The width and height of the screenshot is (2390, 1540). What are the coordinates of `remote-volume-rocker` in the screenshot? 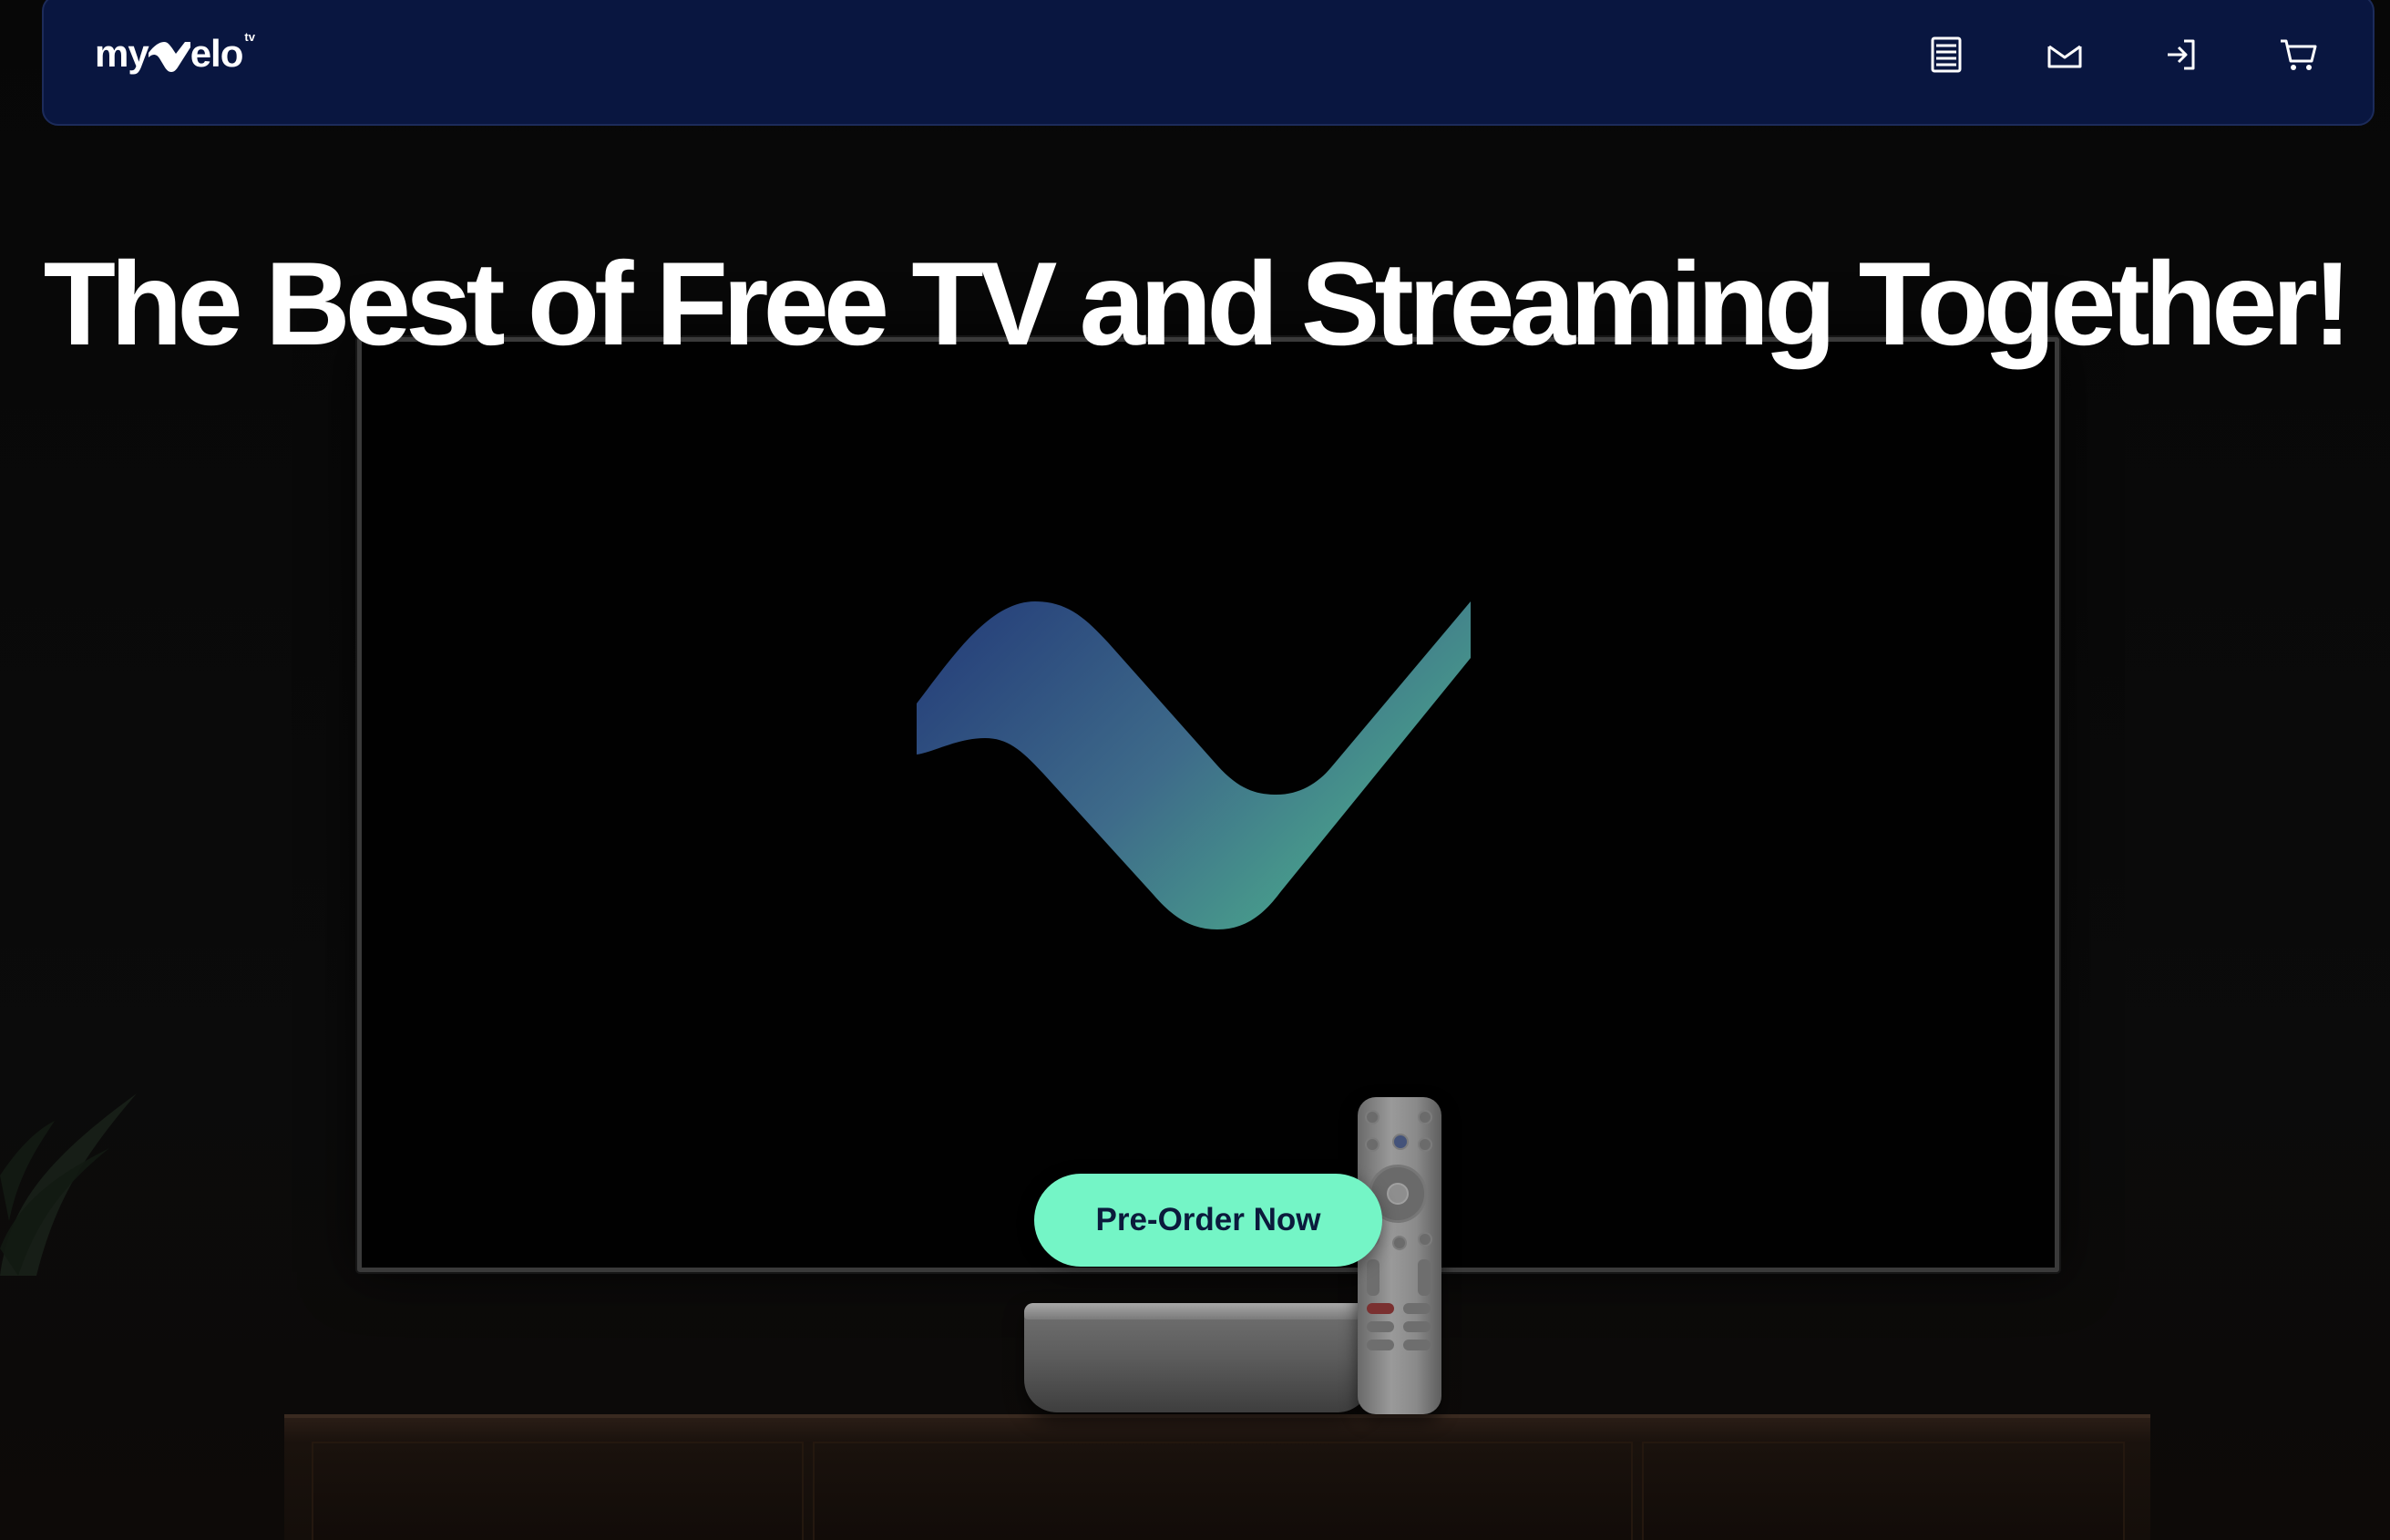 It's located at (1373, 1277).